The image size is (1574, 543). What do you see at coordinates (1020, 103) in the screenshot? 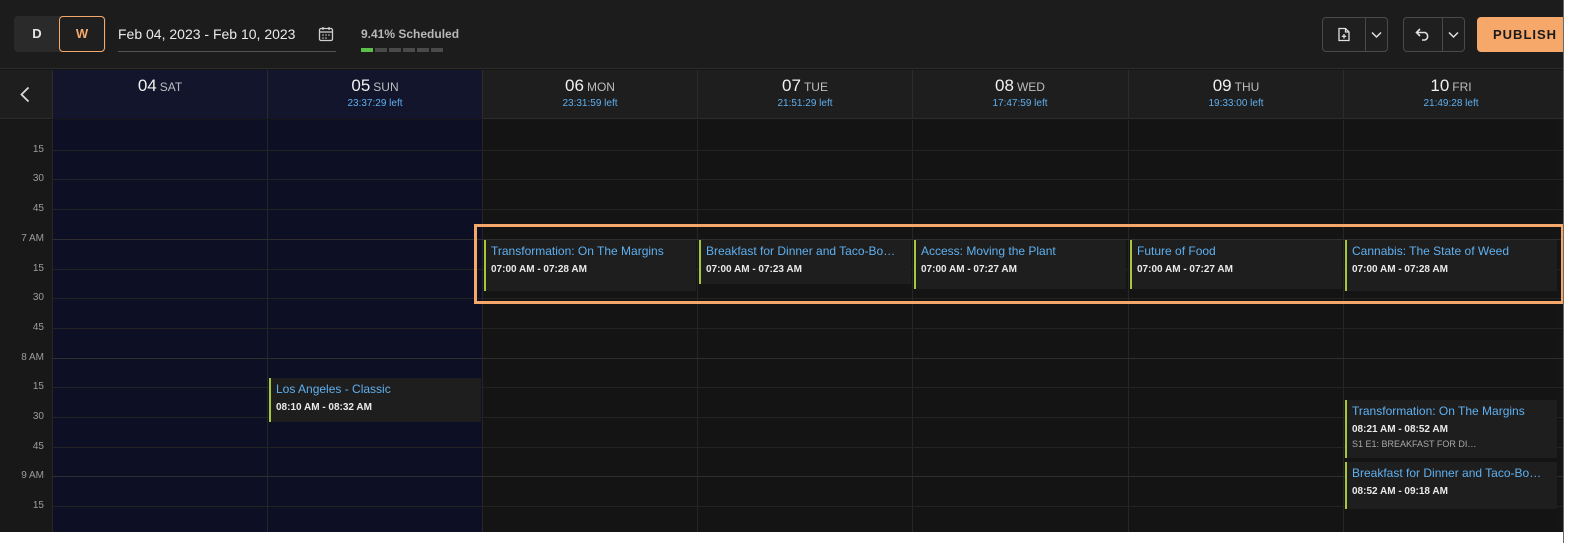
I see `time-left: 17:47:59 left` at bounding box center [1020, 103].